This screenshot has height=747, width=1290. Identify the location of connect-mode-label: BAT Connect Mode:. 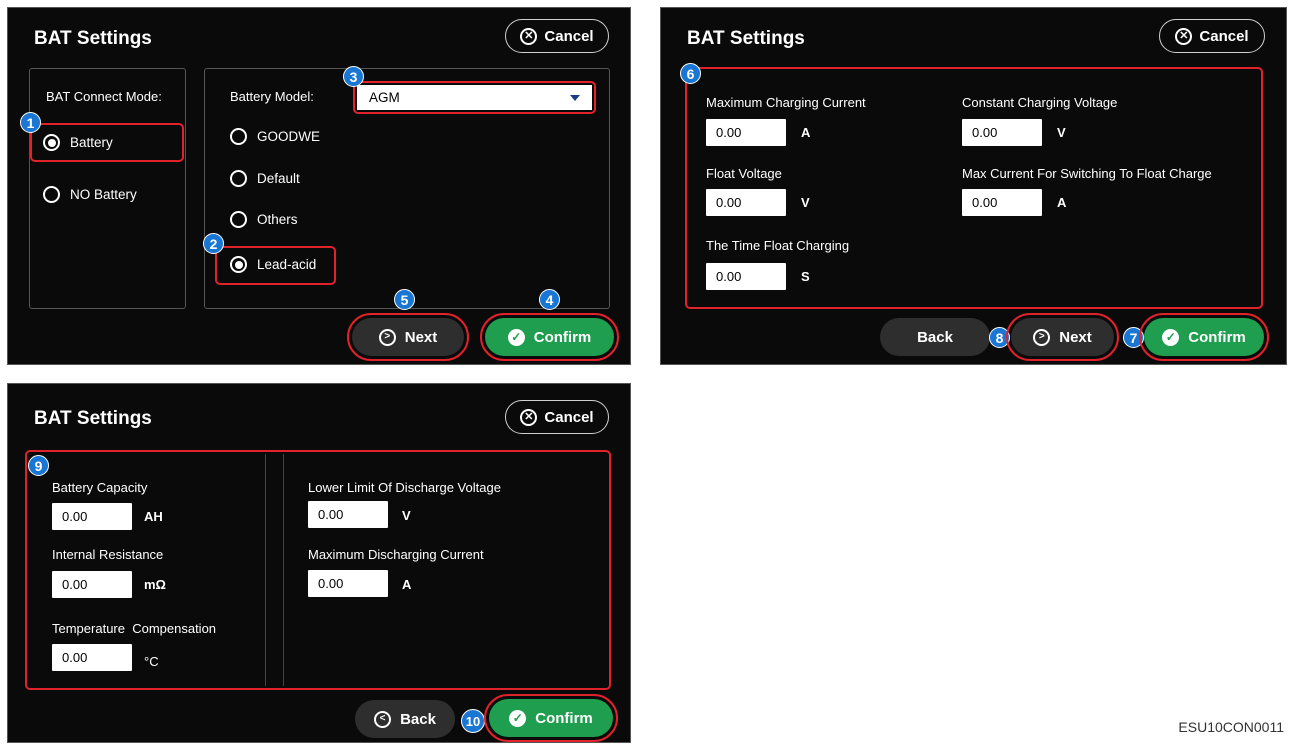
(104, 96).